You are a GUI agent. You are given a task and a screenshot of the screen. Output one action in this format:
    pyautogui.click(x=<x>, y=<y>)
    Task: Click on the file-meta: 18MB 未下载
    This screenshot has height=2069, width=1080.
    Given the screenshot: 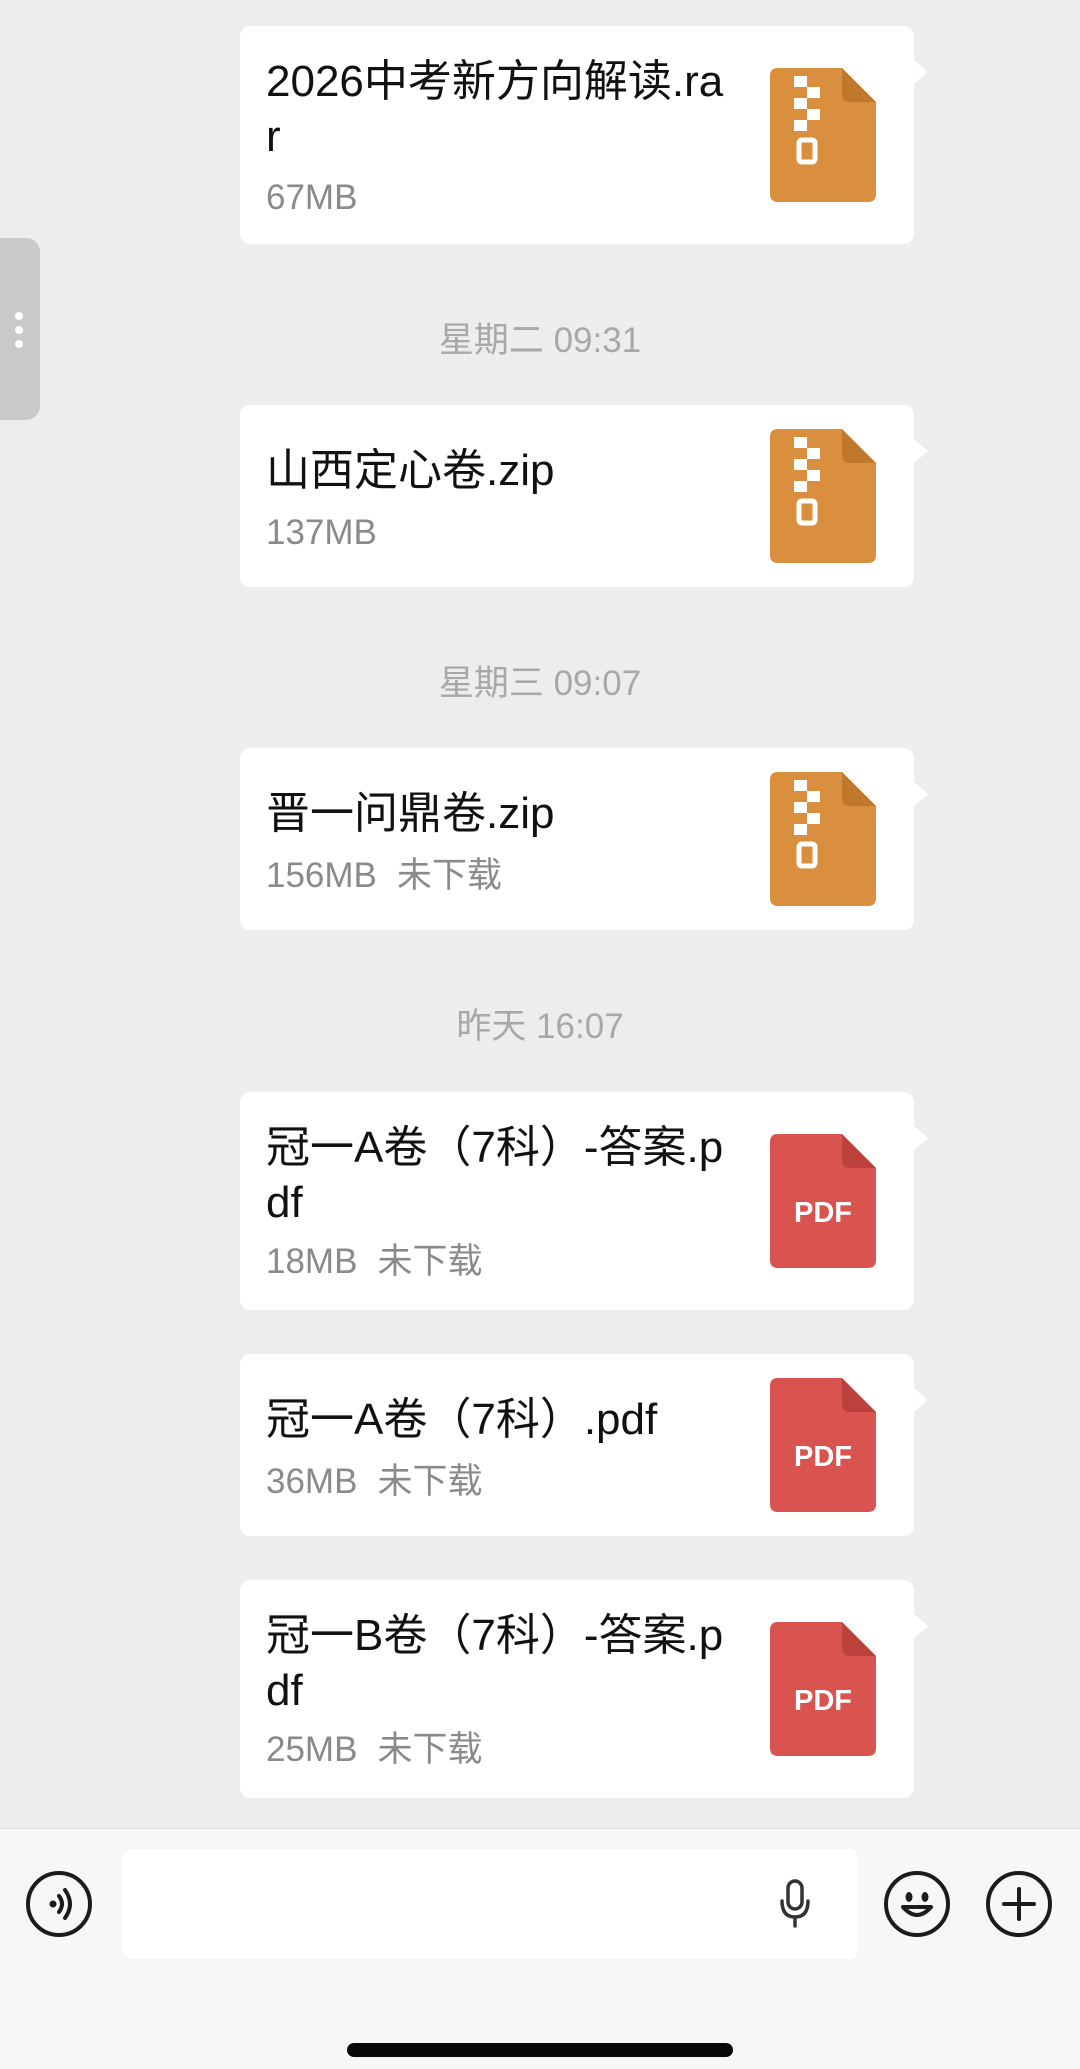 What is the action you would take?
    pyautogui.click(x=374, y=1262)
    